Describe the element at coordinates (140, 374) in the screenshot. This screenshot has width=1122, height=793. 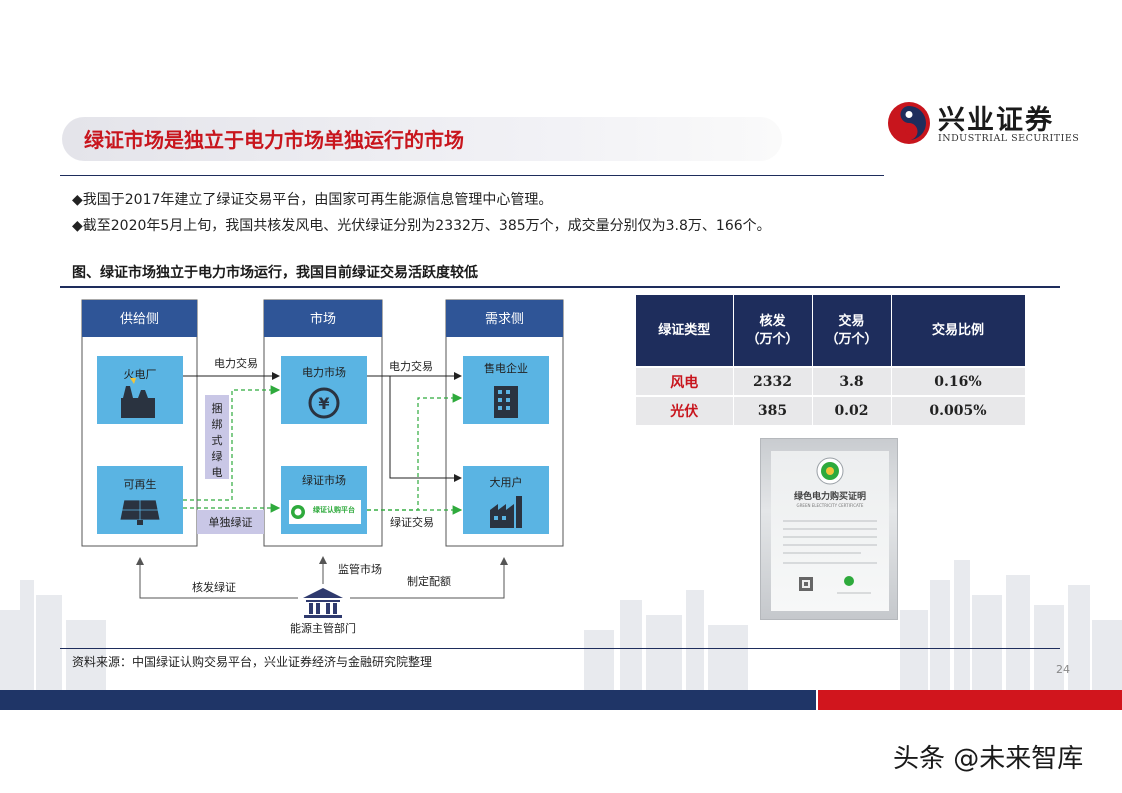
I see `thermal-plant-label: 火电厂` at that location.